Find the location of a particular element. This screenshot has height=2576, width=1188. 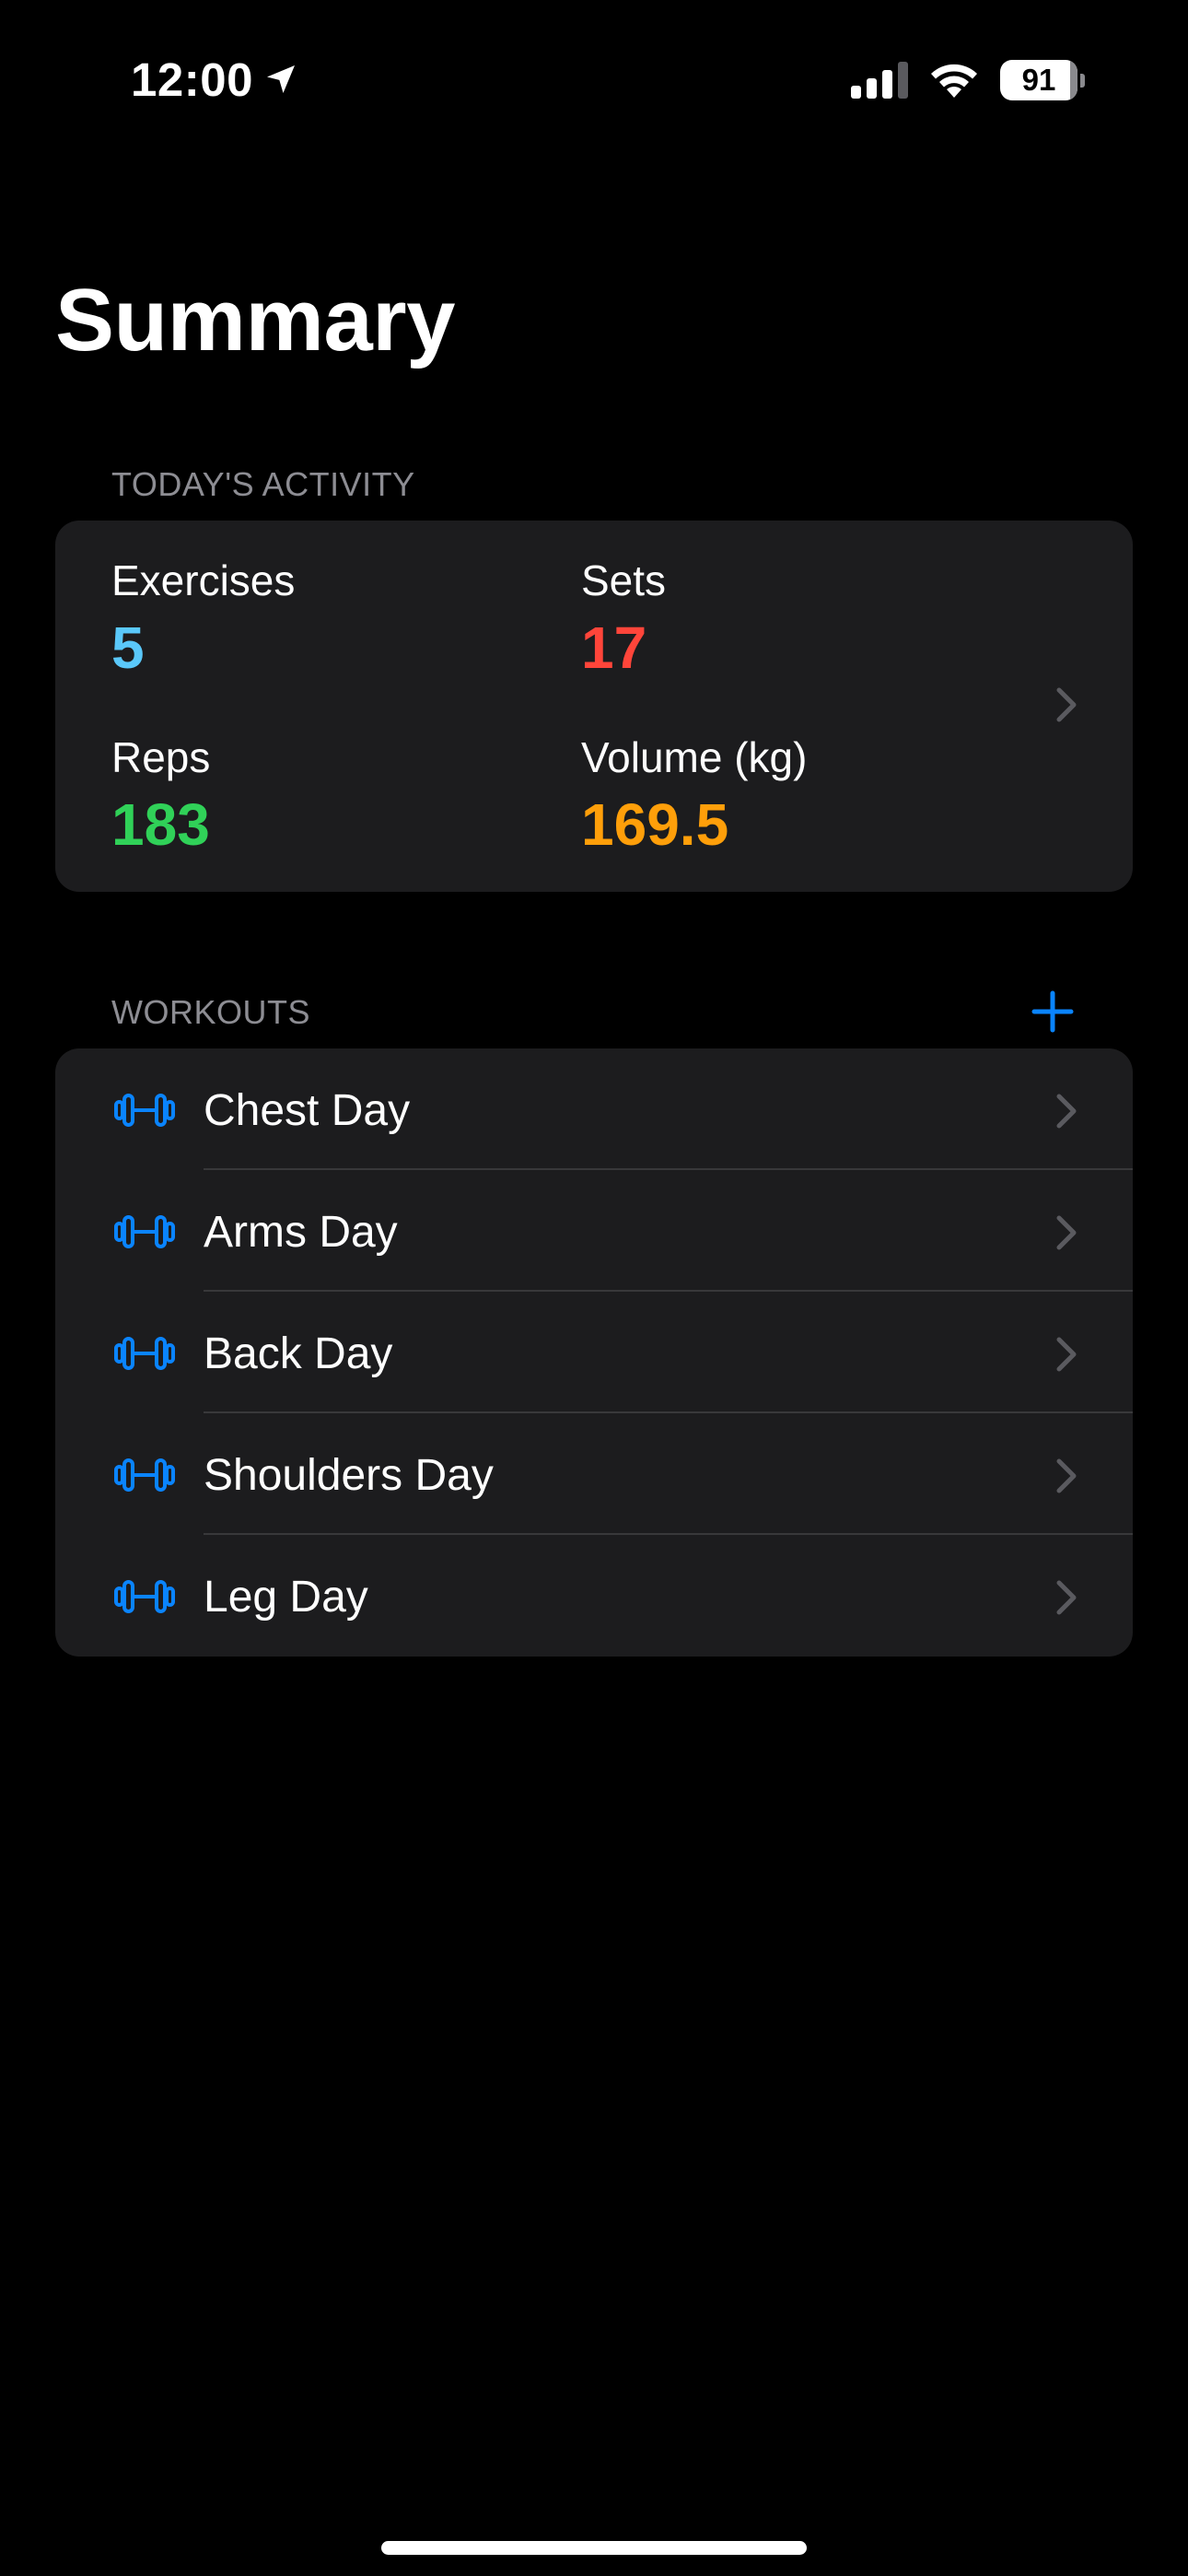

wifi-icon is located at coordinates (954, 80).